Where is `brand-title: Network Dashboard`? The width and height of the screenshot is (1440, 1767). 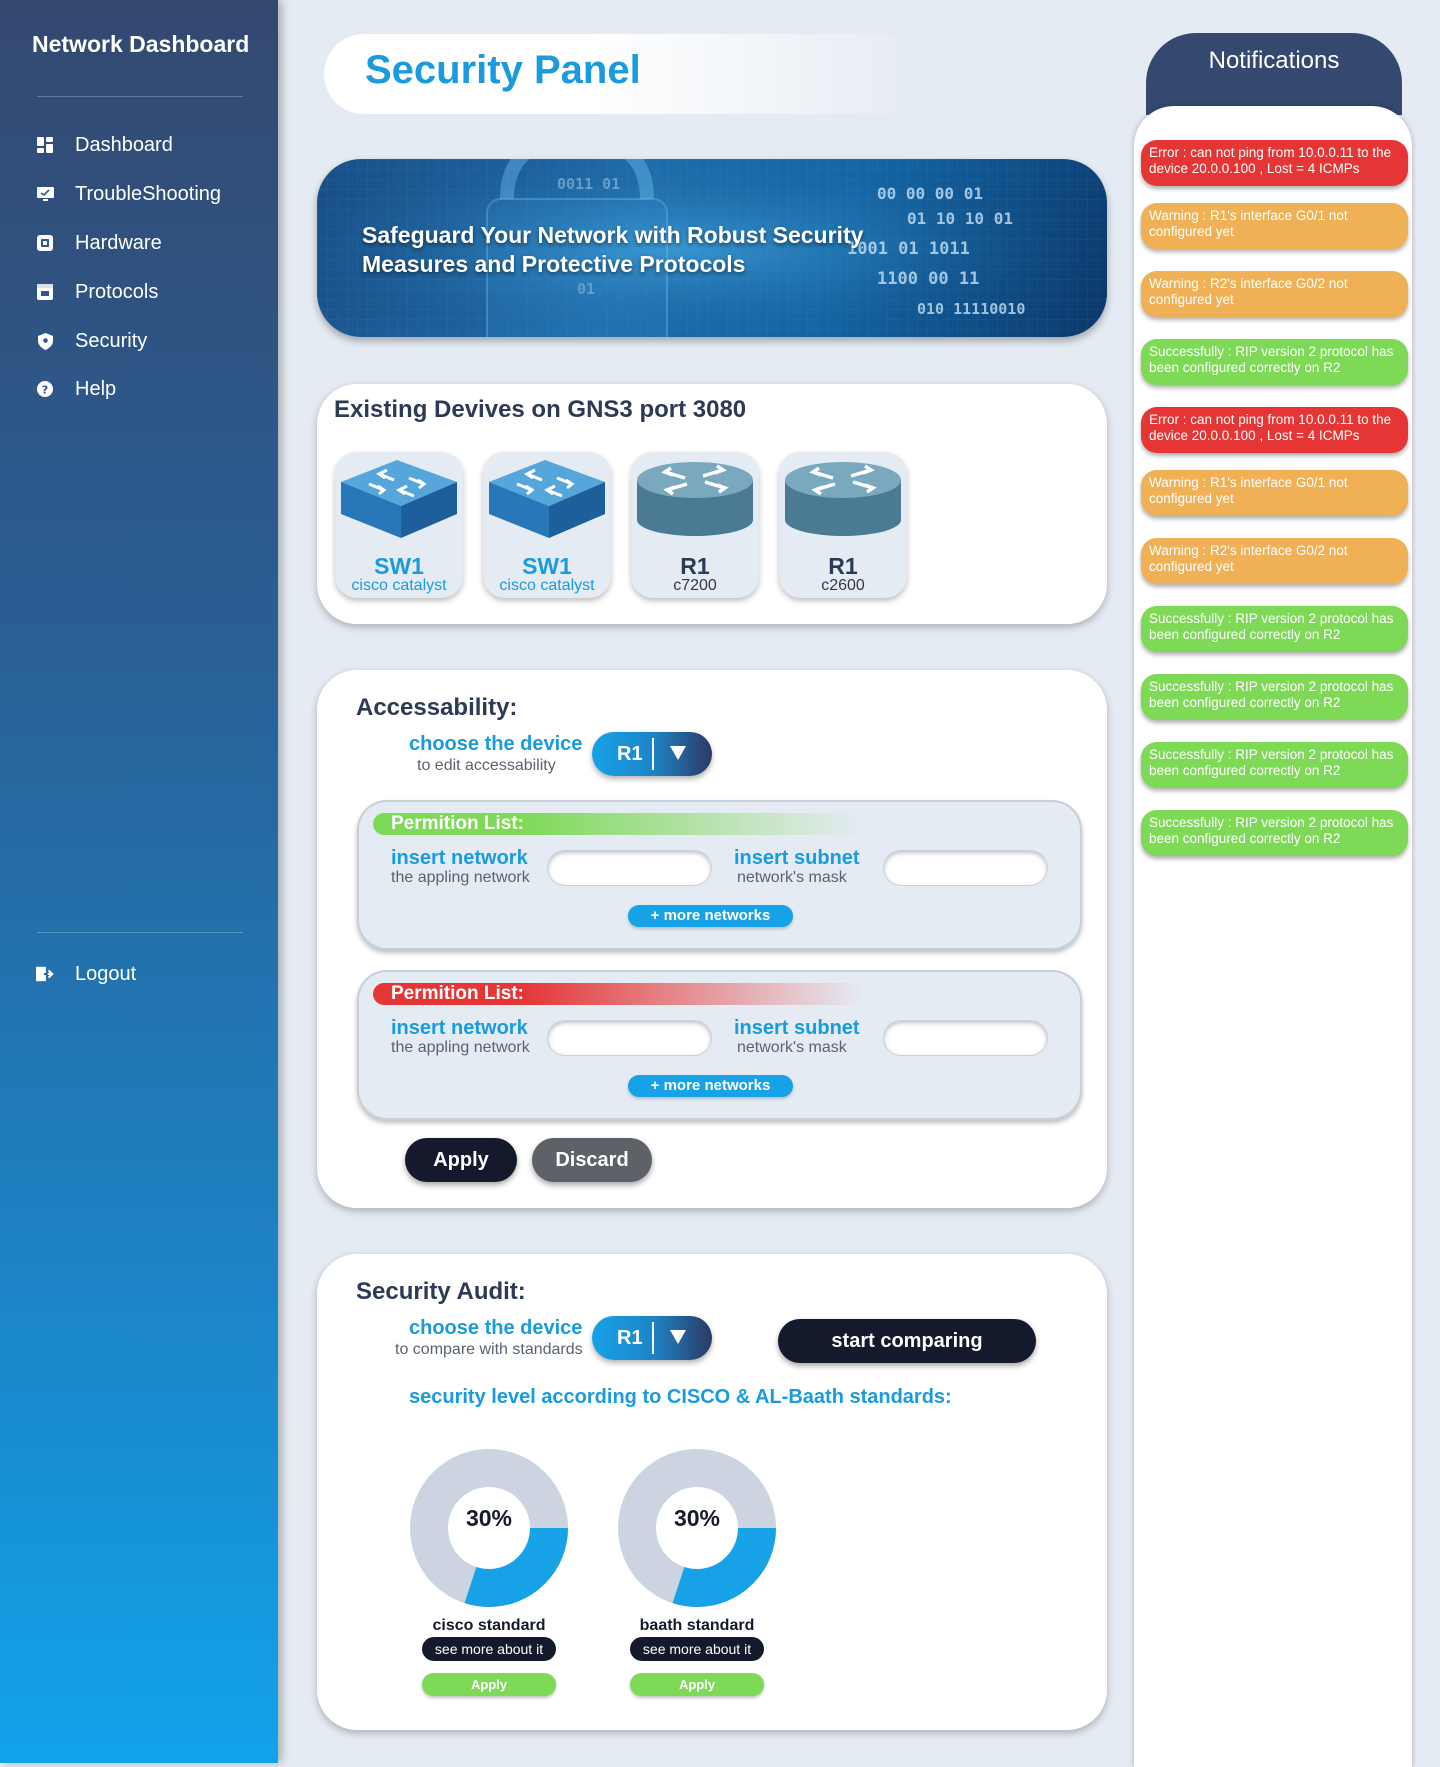 brand-title: Network Dashboard is located at coordinates (141, 44).